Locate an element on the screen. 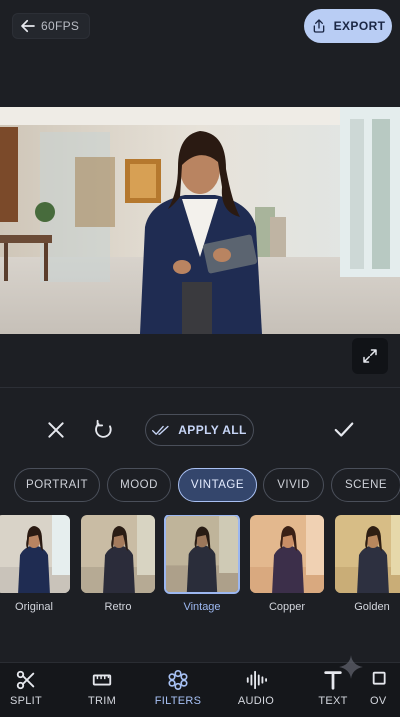 This screenshot has width=400, height=717. filter-presets: Original Retro Vintage Copper Golden is located at coordinates (200, 565).